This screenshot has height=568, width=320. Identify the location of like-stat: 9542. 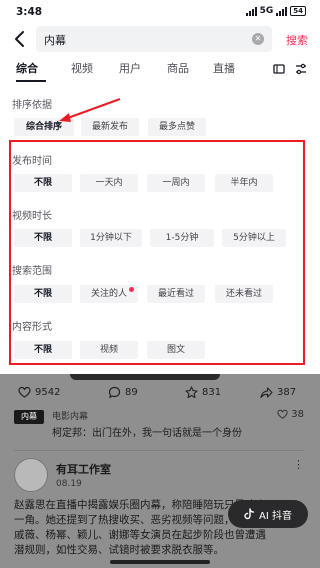
(39, 392).